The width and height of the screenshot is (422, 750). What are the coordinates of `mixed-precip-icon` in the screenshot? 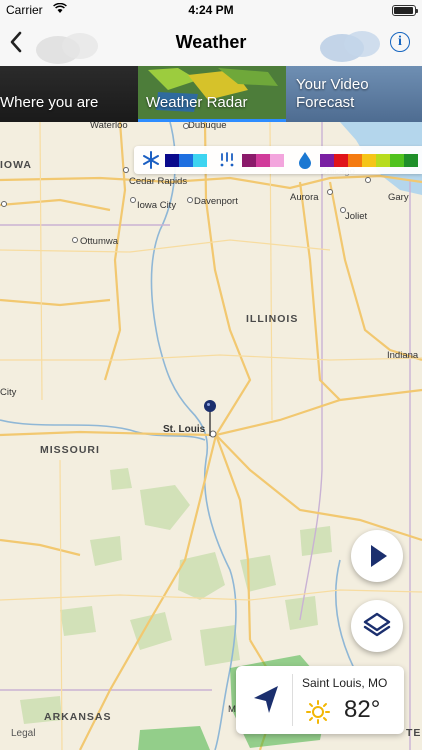 It's located at (227, 159).